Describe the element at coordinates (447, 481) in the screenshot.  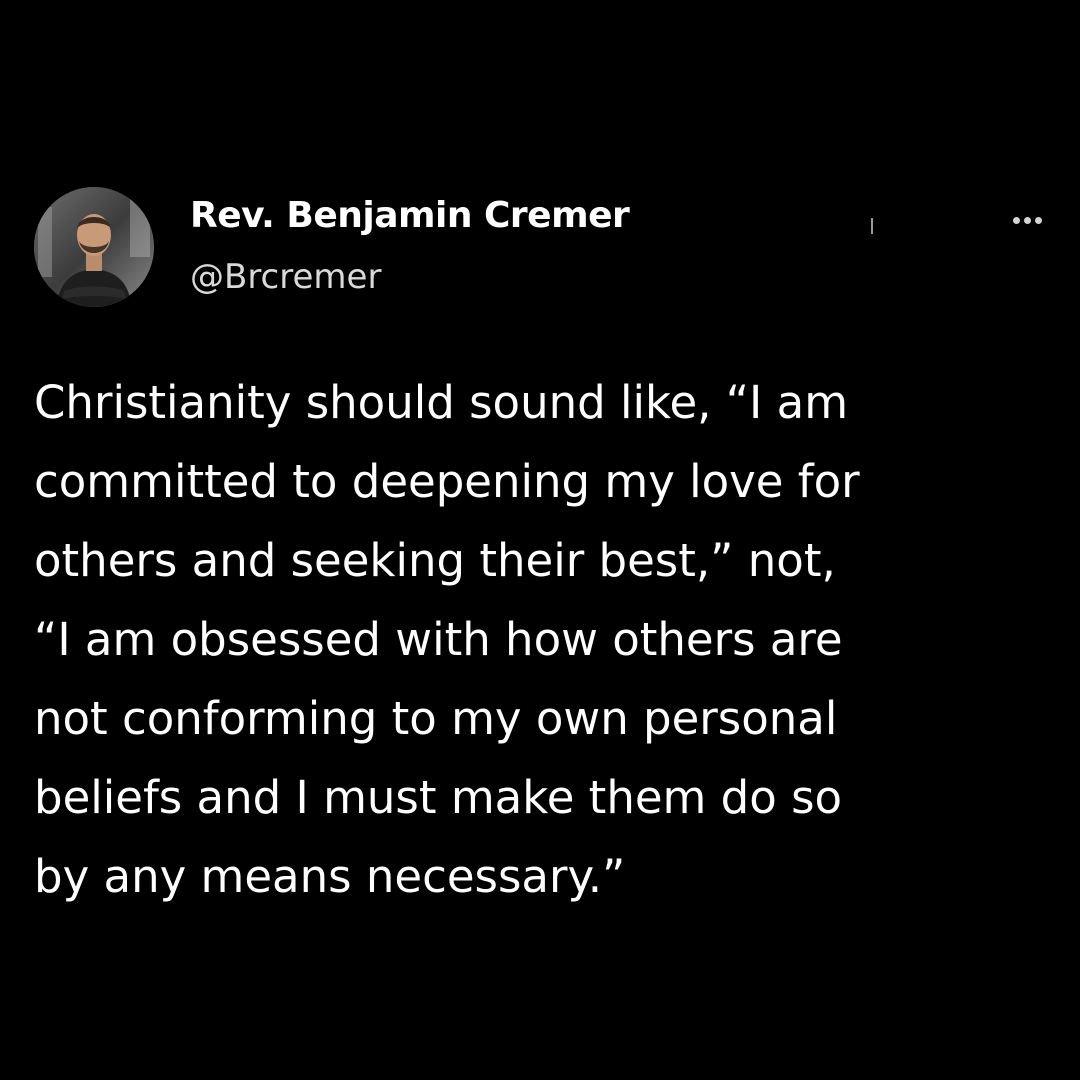
I see `tweet-text-line: committed to deepening my love for` at that location.